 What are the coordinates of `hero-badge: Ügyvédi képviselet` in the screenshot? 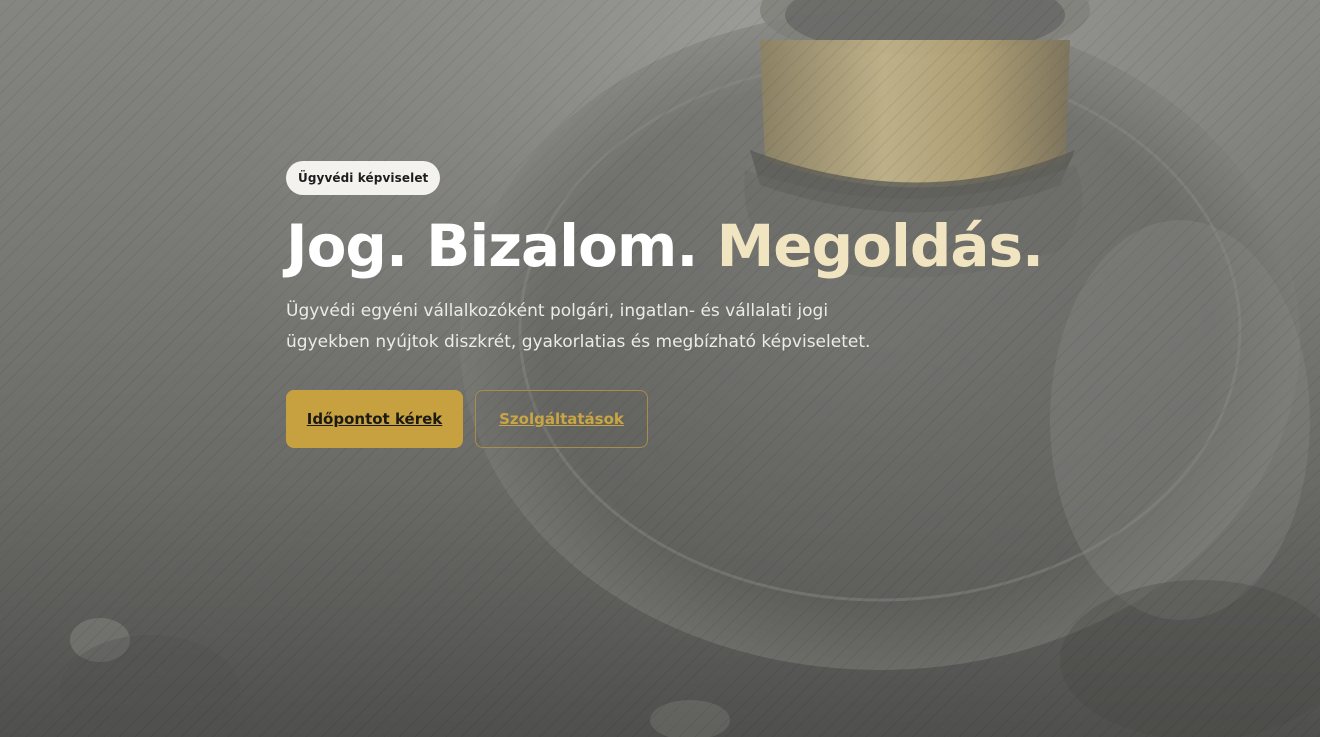 It's located at (363, 178).